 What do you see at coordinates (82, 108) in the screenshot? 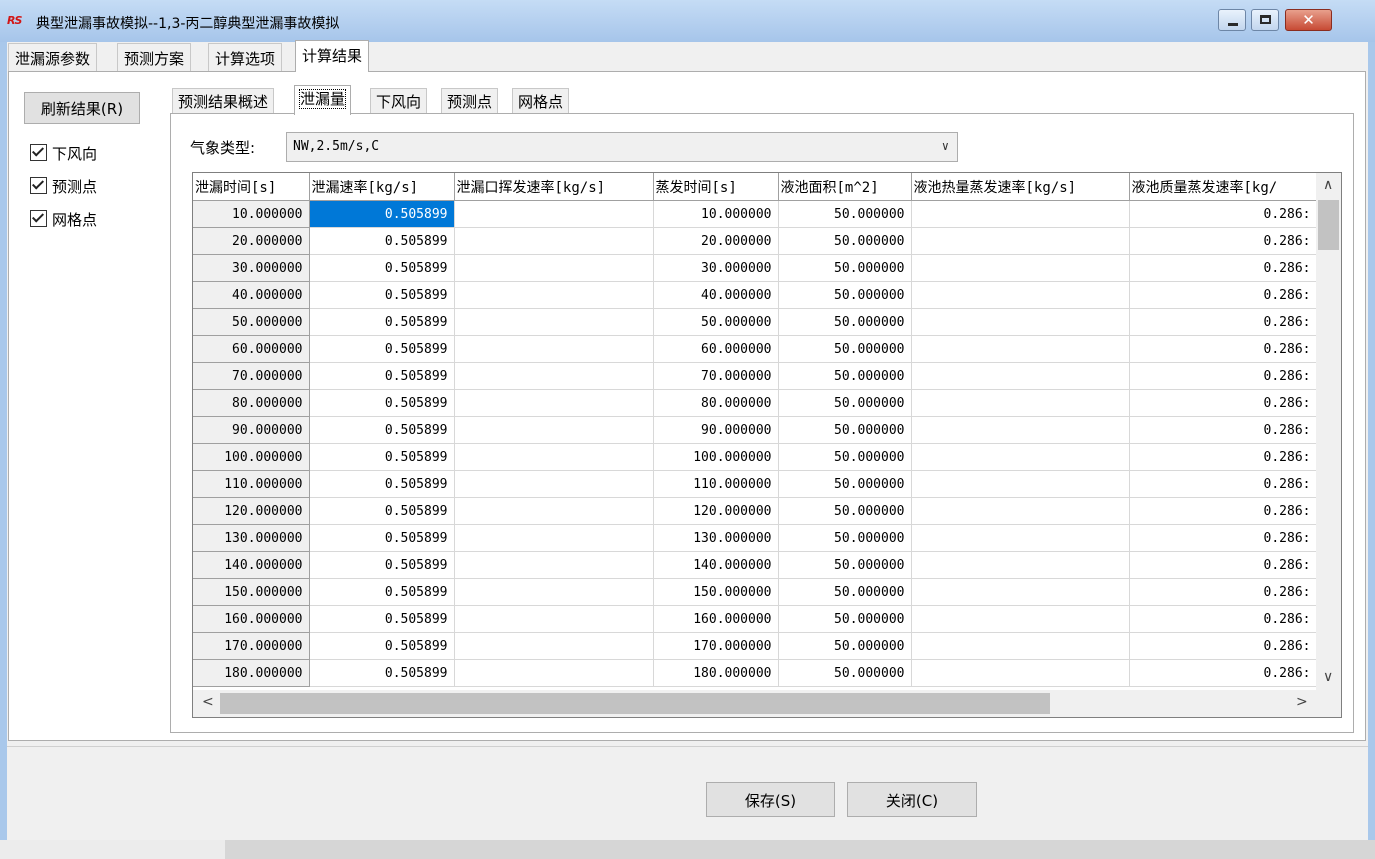
I see `refresh-results-button: 刷新结果(R)` at bounding box center [82, 108].